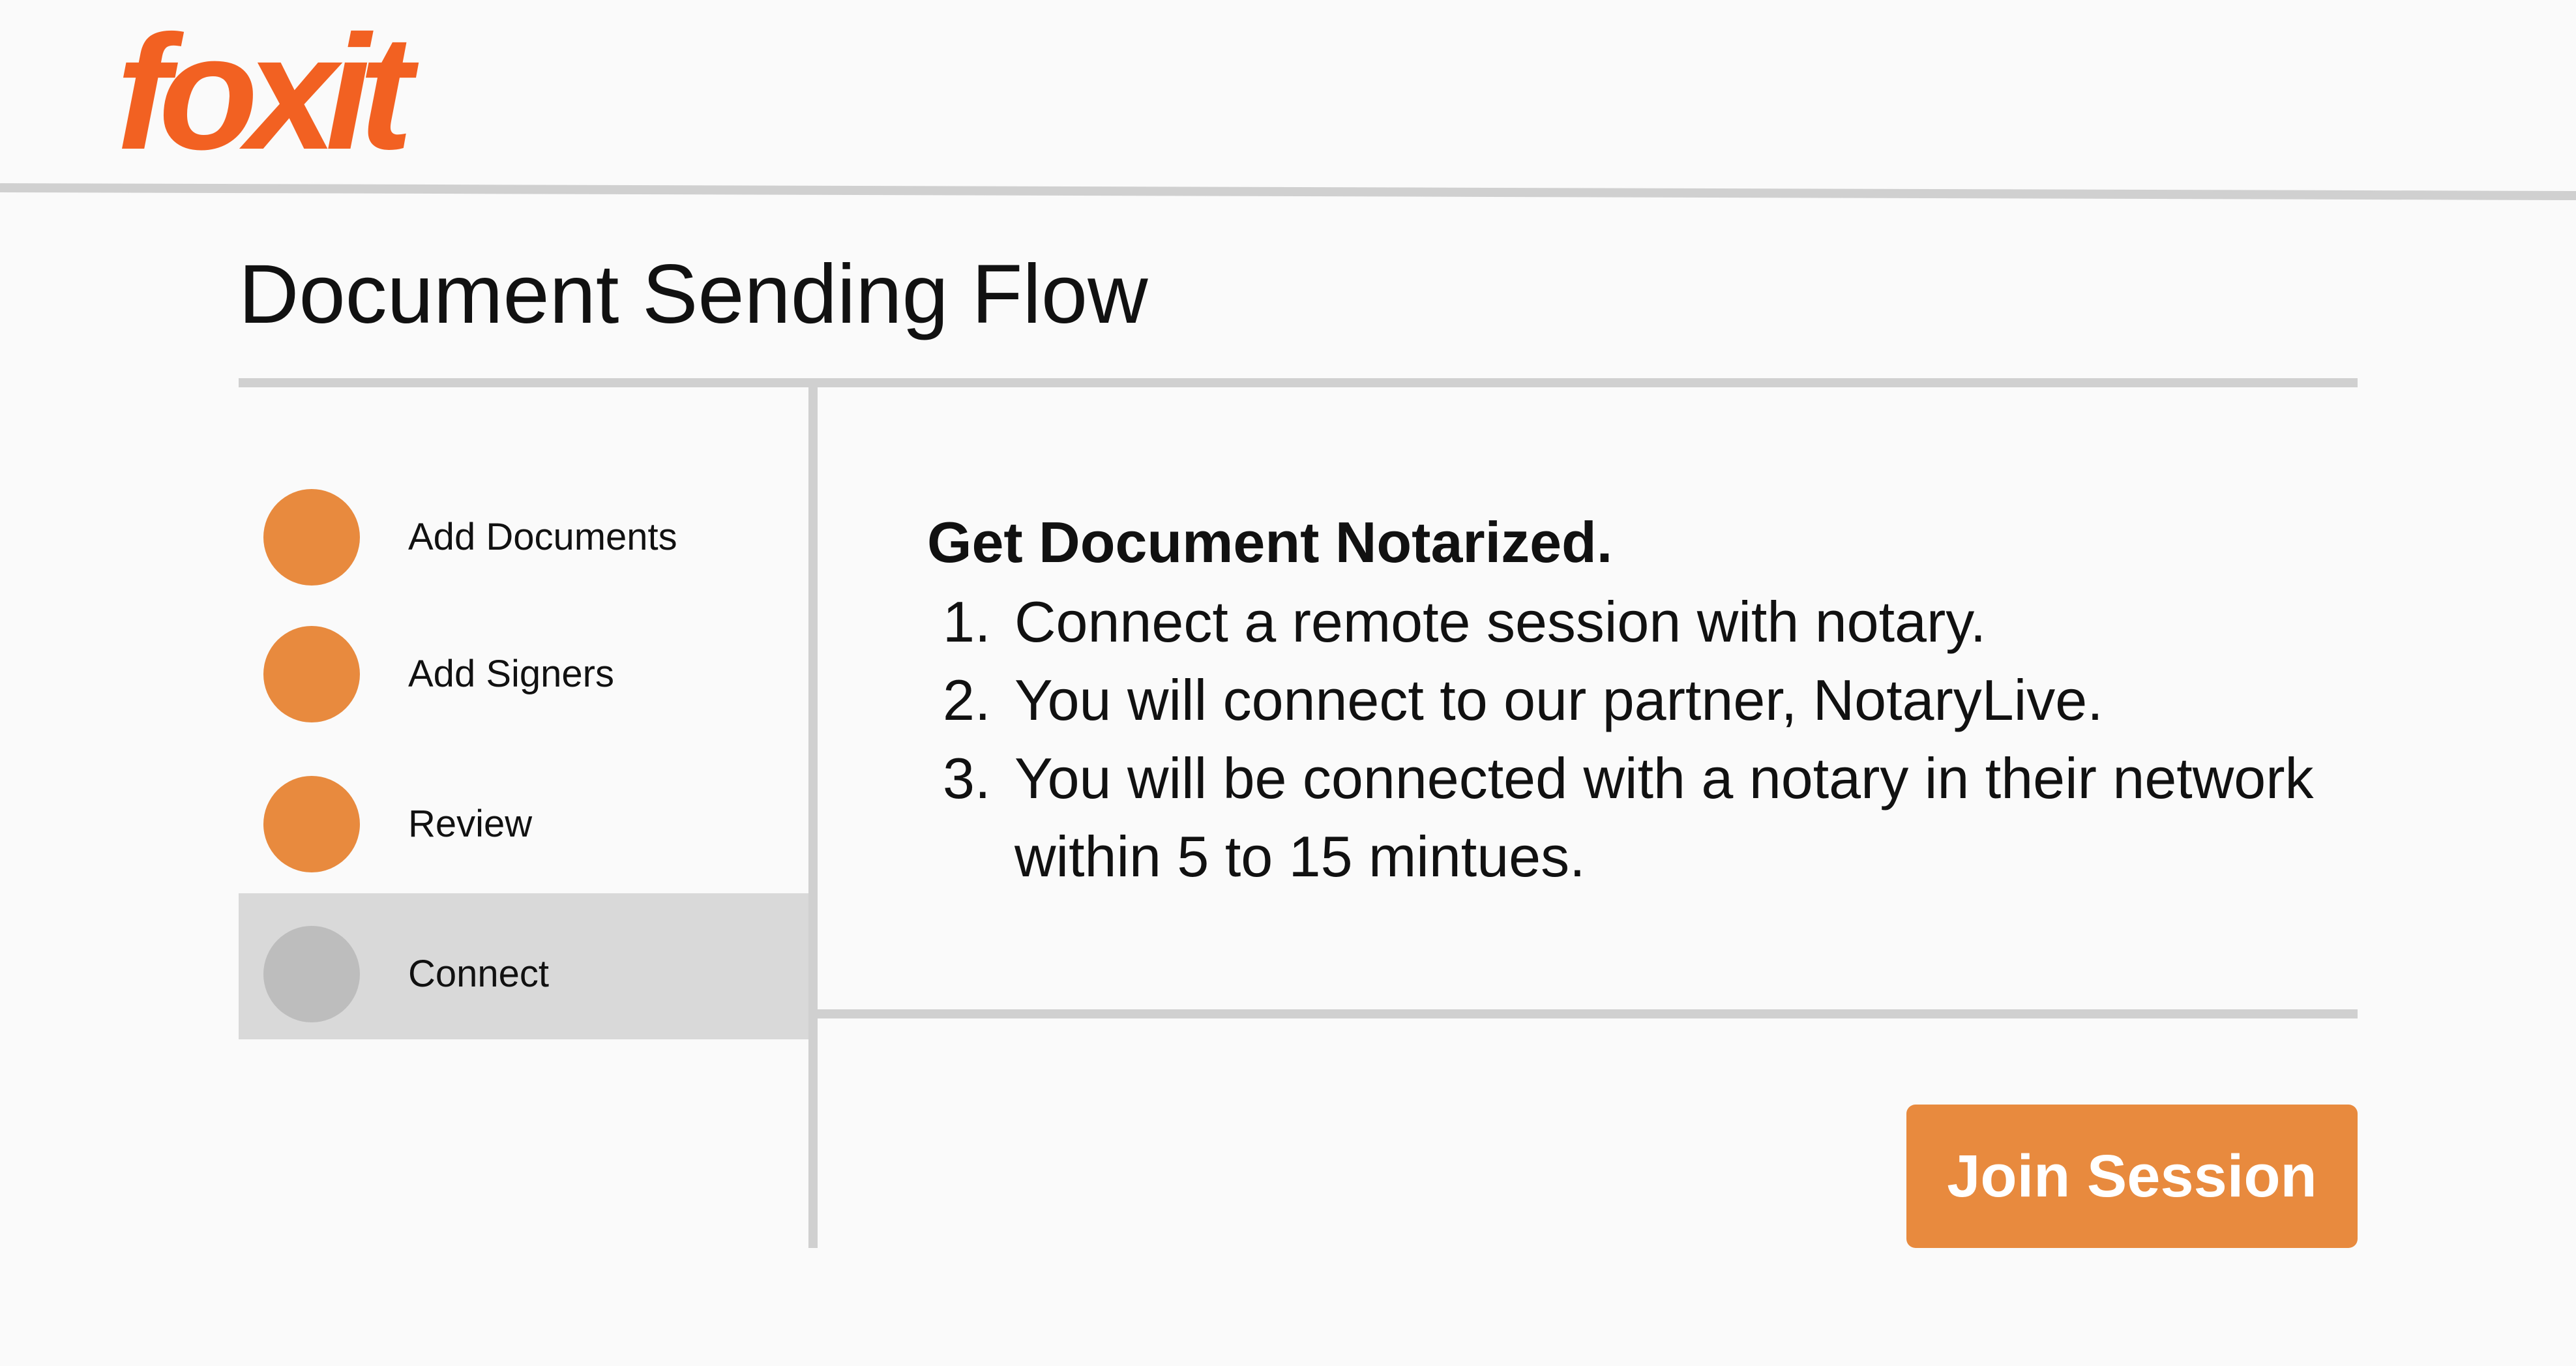 Image resolution: width=2576 pixels, height=1366 pixels. Describe the element at coordinates (470, 824) in the screenshot. I see `step-label: Review` at that location.